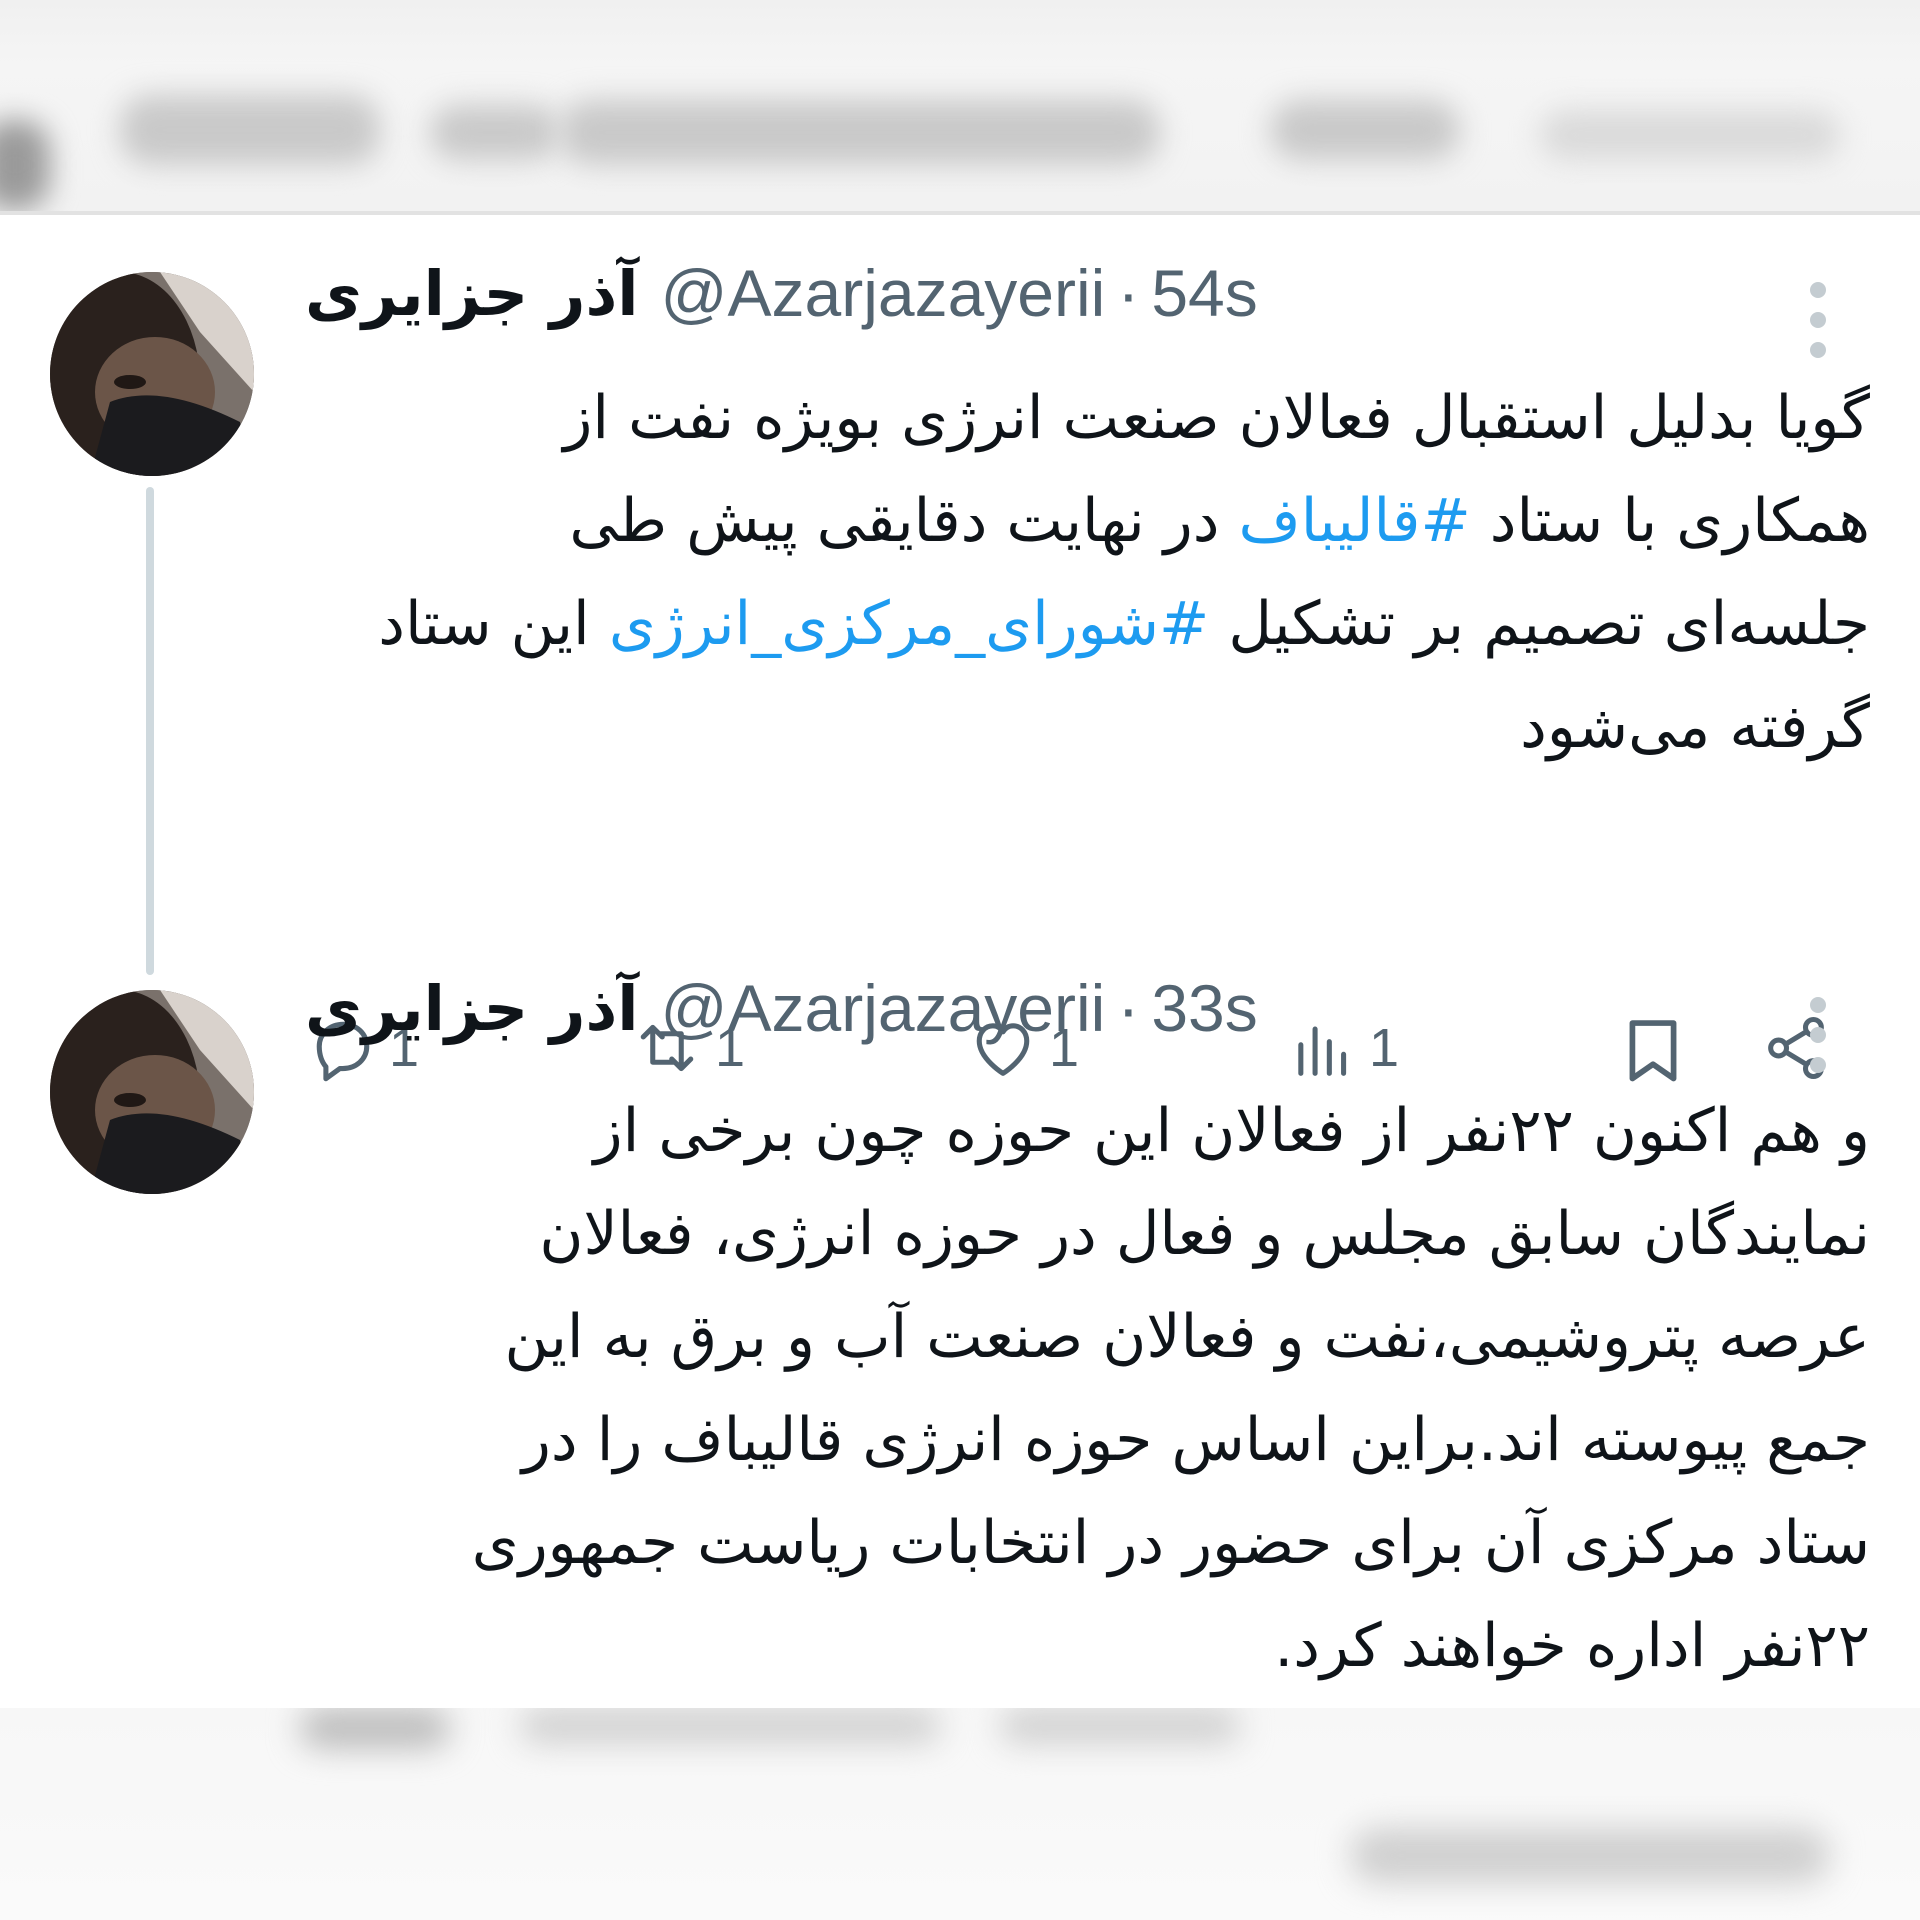 The height and width of the screenshot is (1920, 1920). What do you see at coordinates (1695, 727) in the screenshot?
I see `text-segment: گرفته می‌شود` at bounding box center [1695, 727].